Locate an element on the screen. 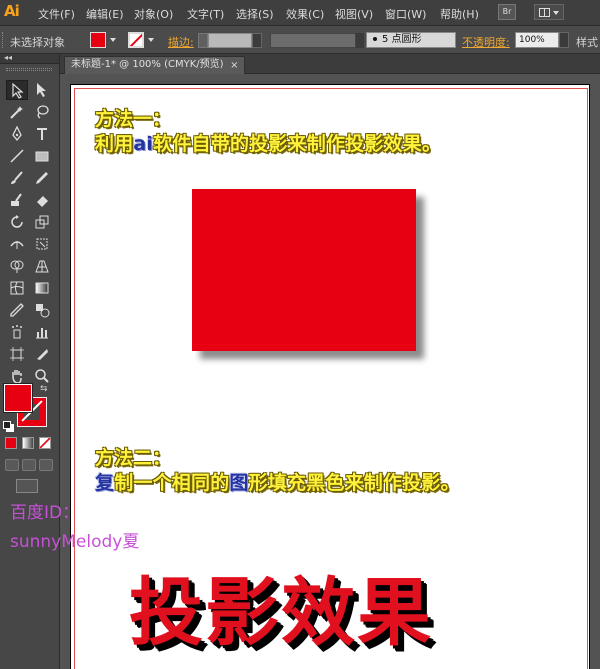 This screenshot has height=669, width=600. free-transform-tool is located at coordinates (42, 244).